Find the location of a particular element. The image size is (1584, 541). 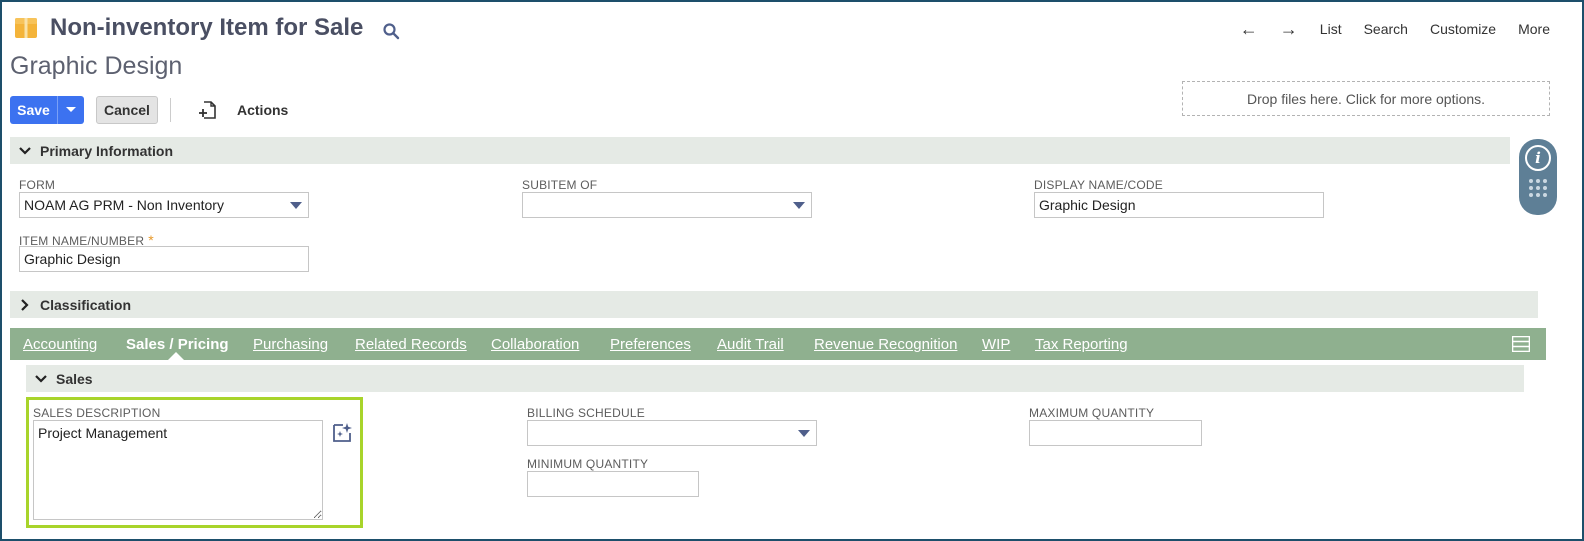

sales-description-label: SALES DESCRIPTION is located at coordinates (97, 413).